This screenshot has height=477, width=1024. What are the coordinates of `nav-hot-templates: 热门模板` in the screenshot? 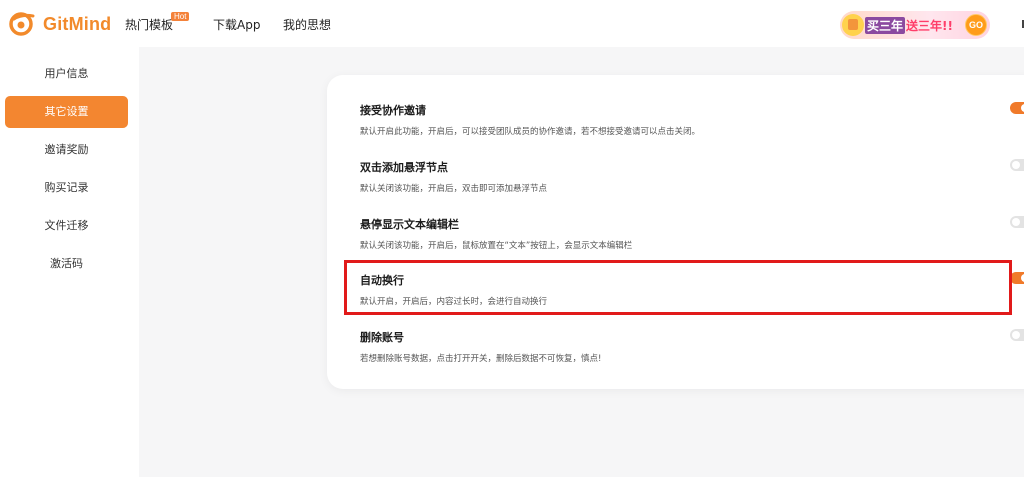 It's located at (149, 24).